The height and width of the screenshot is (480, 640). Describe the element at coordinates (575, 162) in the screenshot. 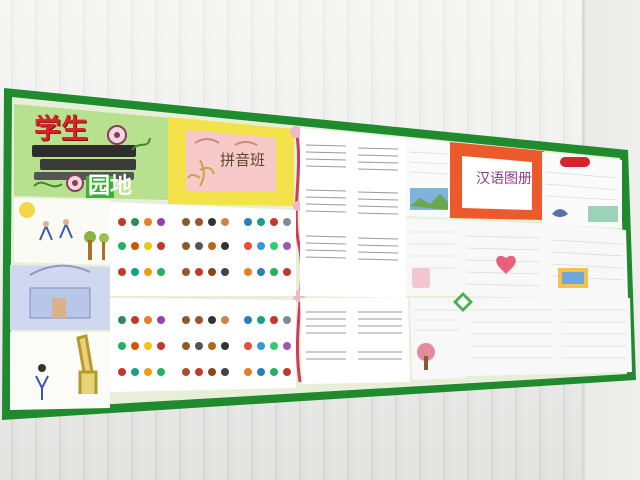

I see `red-label` at that location.